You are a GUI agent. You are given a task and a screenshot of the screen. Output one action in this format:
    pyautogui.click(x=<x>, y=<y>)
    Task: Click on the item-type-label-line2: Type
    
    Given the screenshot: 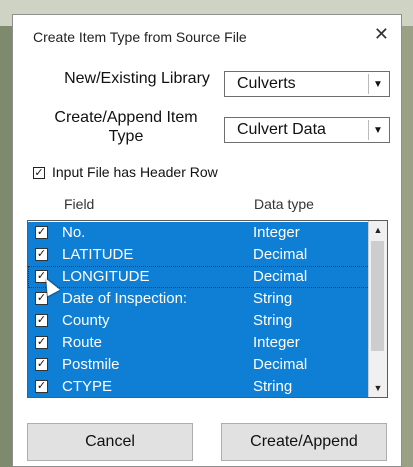 What is the action you would take?
    pyautogui.click(x=126, y=136)
    